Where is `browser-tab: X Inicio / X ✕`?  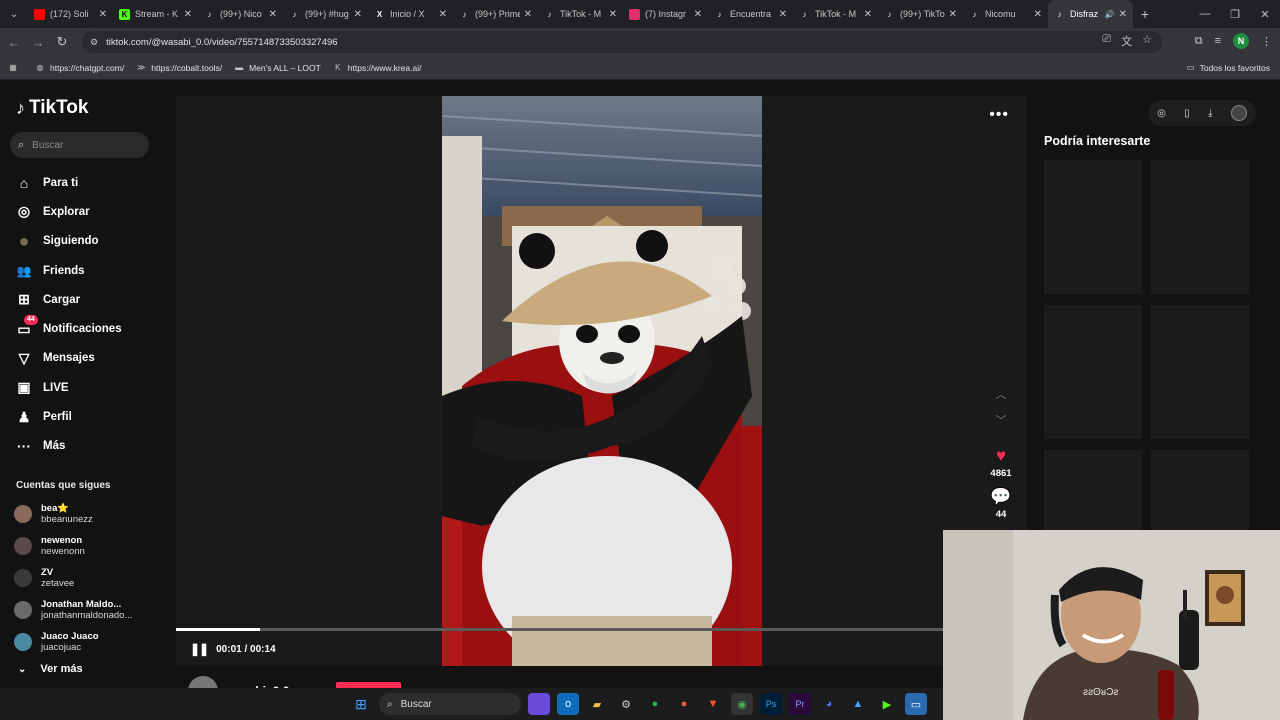 browser-tab: X Inicio / X ✕ is located at coordinates (410, 14).